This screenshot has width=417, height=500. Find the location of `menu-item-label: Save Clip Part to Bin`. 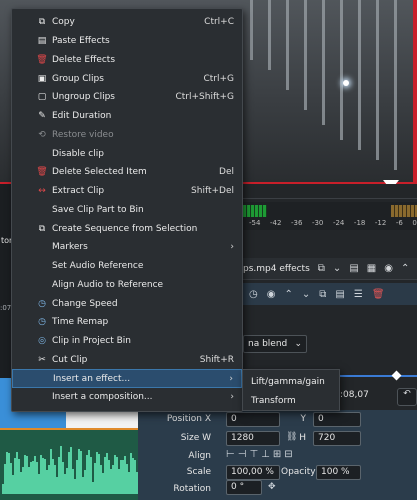

menu-item-label: Save Clip Part to Bin is located at coordinates (98, 209).